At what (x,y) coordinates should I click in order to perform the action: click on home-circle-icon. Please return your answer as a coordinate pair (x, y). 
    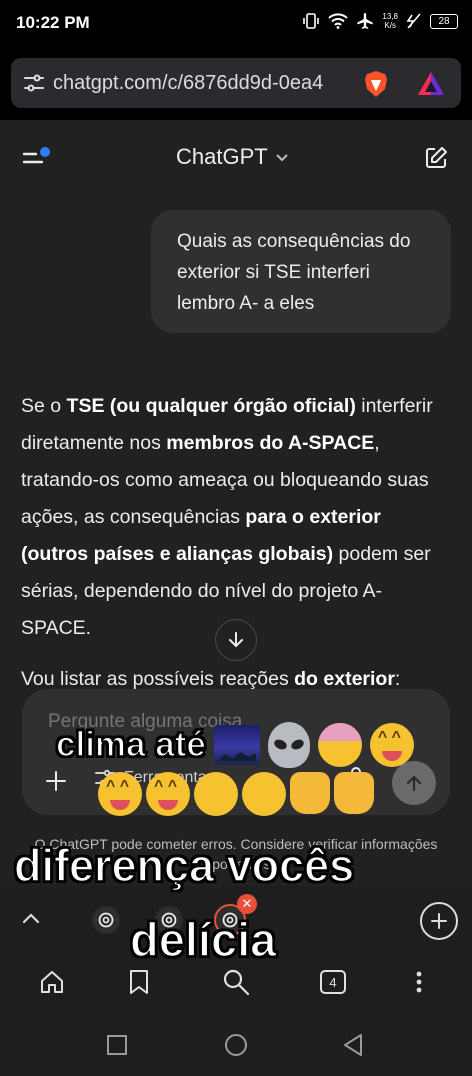
    Looking at the image, I should click on (236, 1045).